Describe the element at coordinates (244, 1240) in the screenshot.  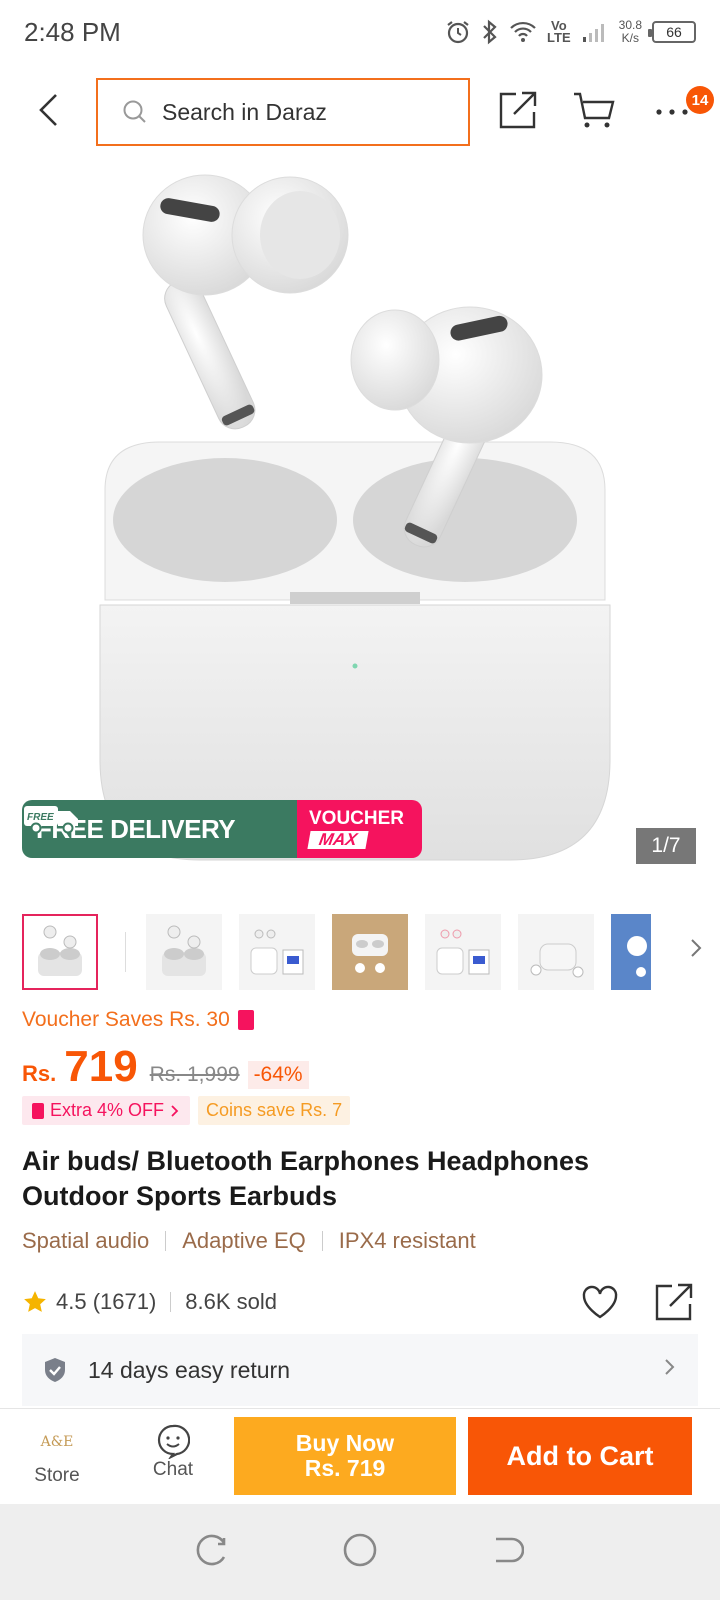
I see `feature-item: Adaptive EQ` at that location.